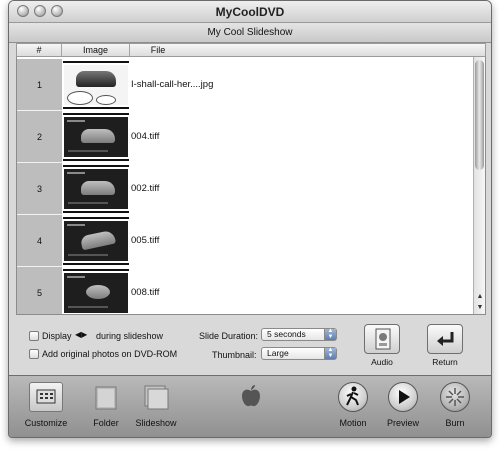  I want to click on slide-number: 5, so click(39, 290).